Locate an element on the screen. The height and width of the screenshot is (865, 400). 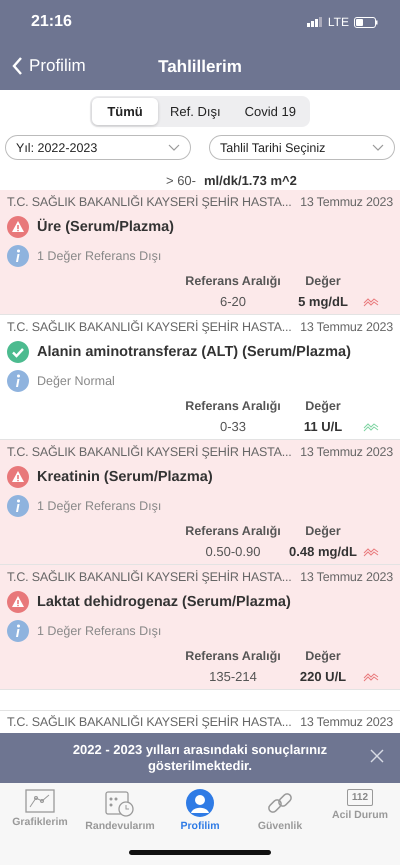
network-label: LTE is located at coordinates (338, 22).